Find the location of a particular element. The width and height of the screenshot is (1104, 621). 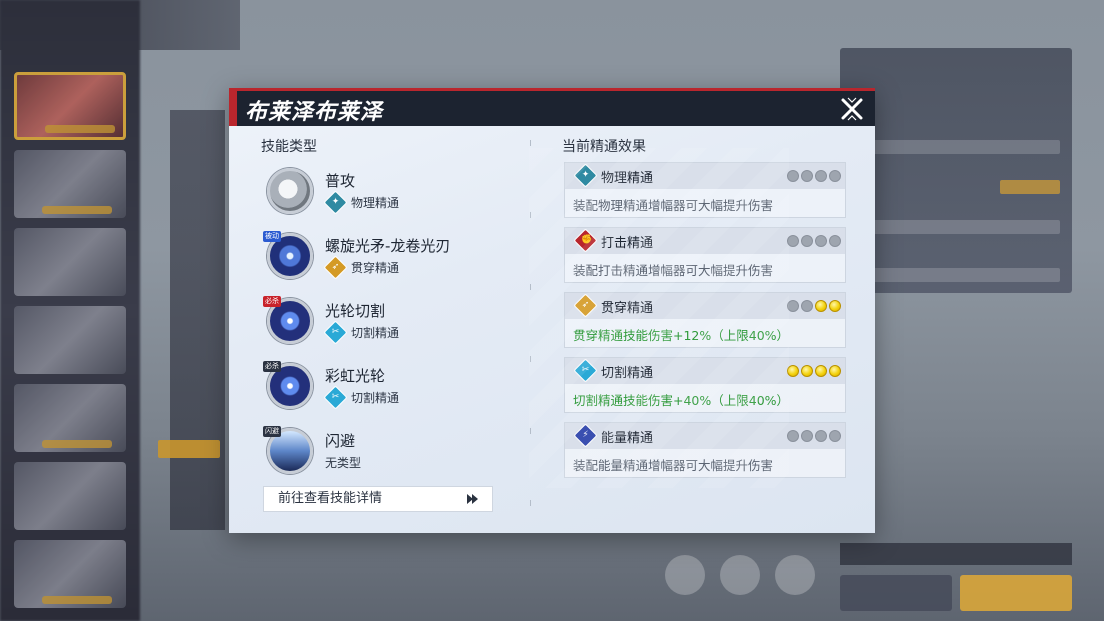

skill-type: ➶ 贯穿精通 is located at coordinates (361, 267).